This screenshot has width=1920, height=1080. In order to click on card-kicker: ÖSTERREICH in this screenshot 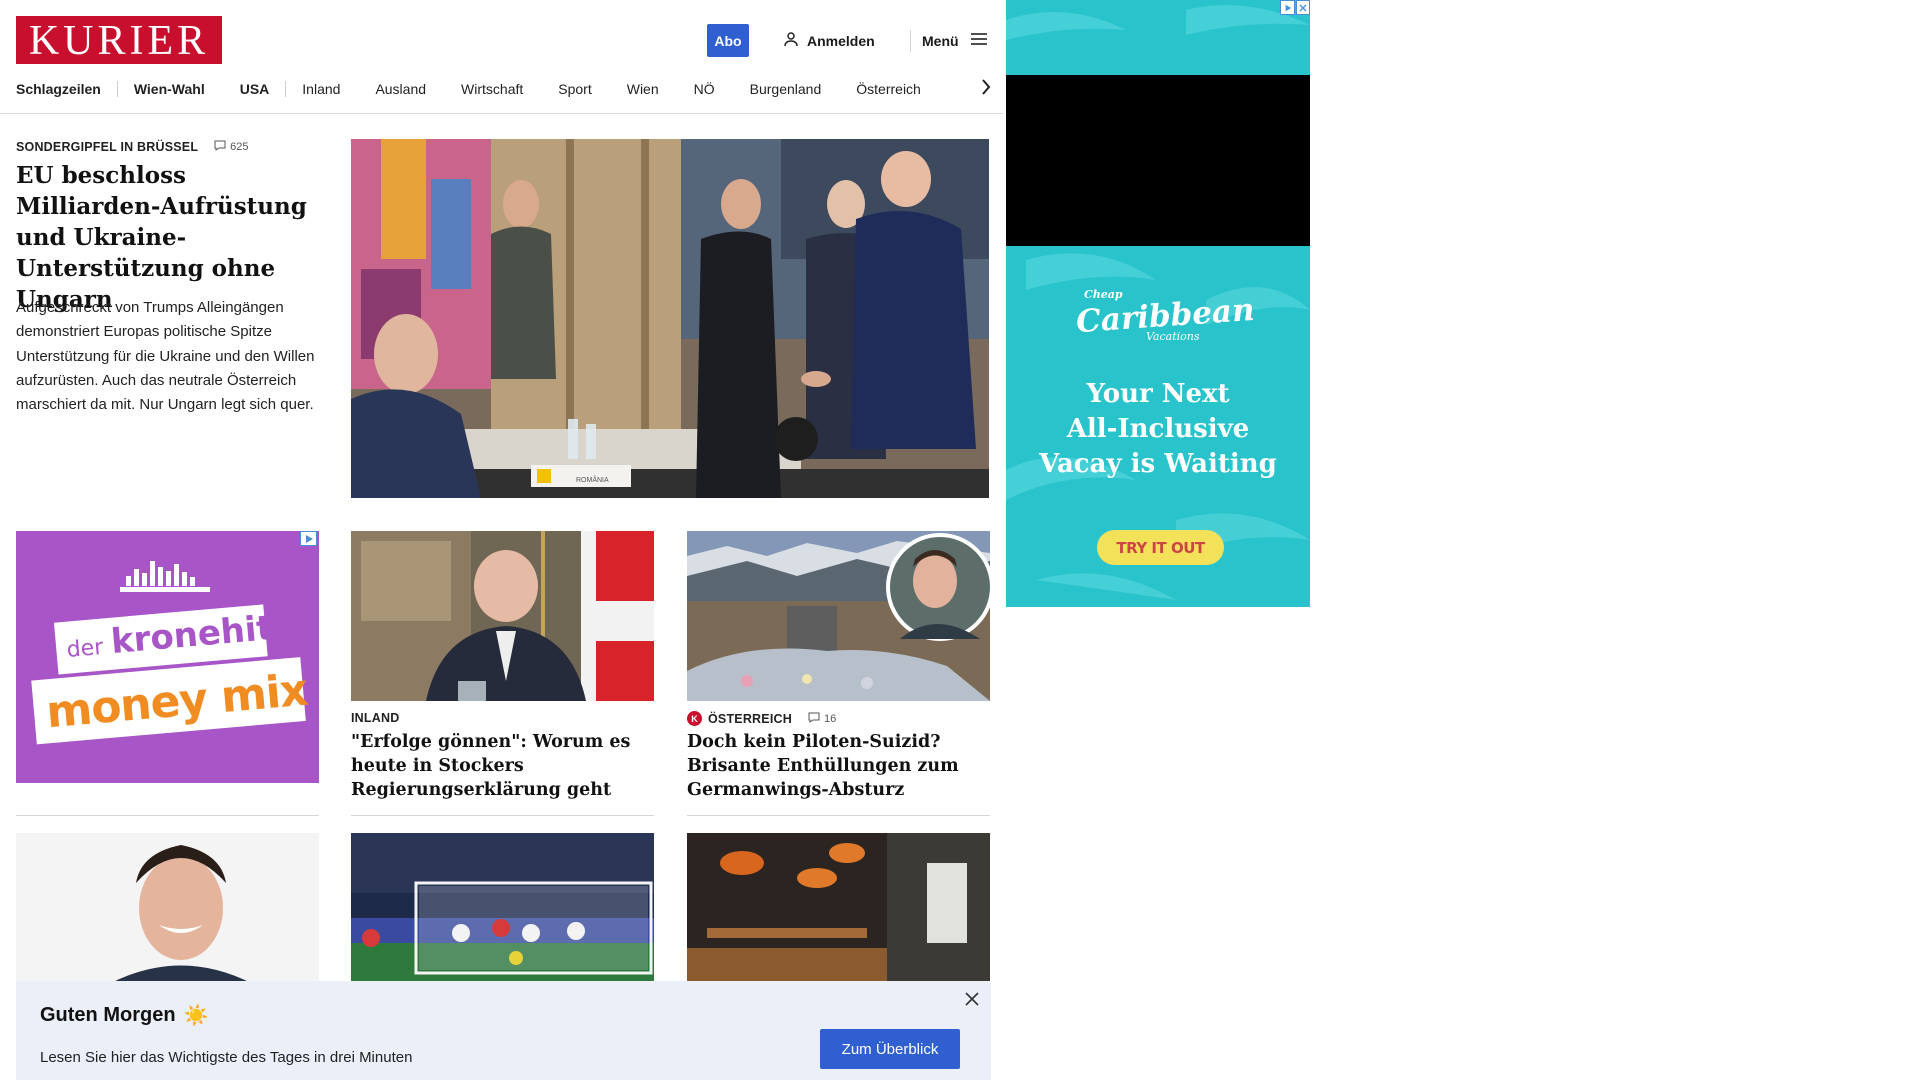, I will do `click(750, 718)`.